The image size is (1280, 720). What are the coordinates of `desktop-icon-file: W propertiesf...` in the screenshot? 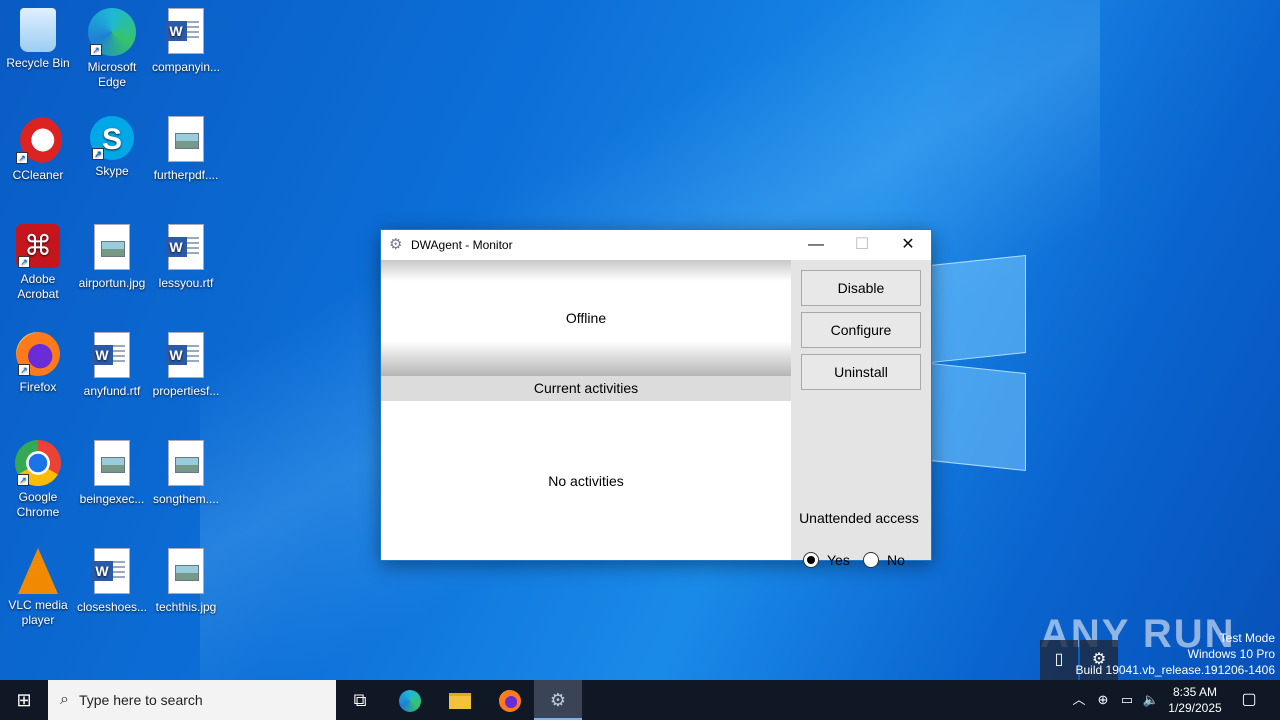 It's located at (186, 365).